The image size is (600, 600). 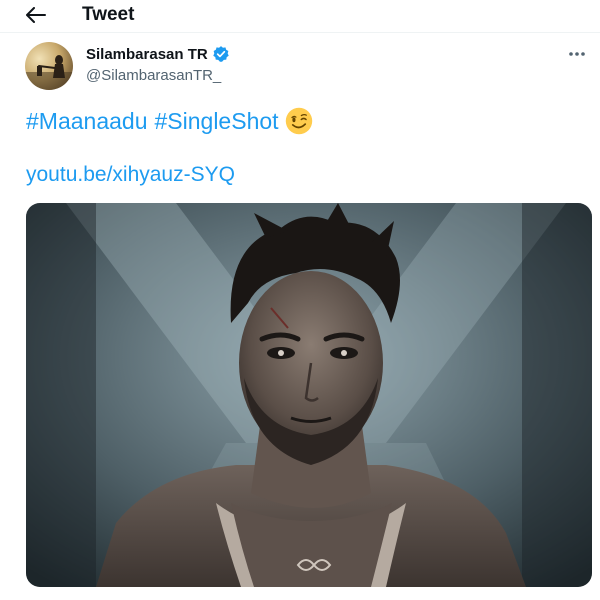 I want to click on author-avatar, so click(x=49, y=66).